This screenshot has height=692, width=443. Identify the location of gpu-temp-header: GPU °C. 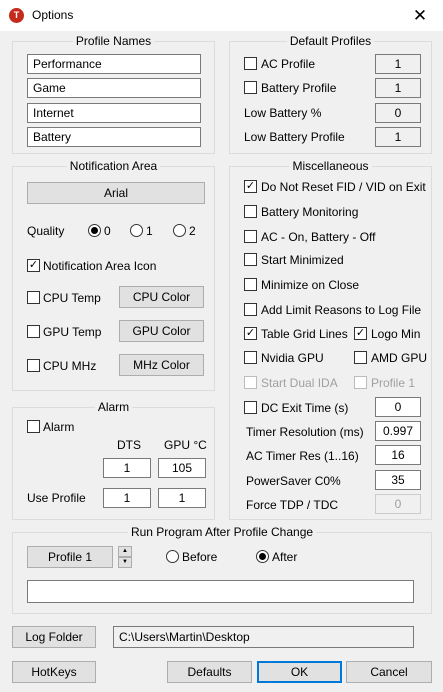
(185, 445).